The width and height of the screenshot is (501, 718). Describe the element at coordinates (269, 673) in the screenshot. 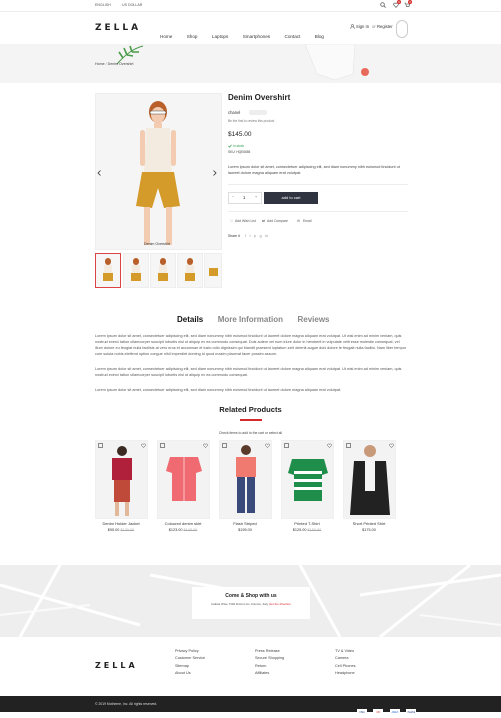

I see `footer-link: Affiliates` at that location.